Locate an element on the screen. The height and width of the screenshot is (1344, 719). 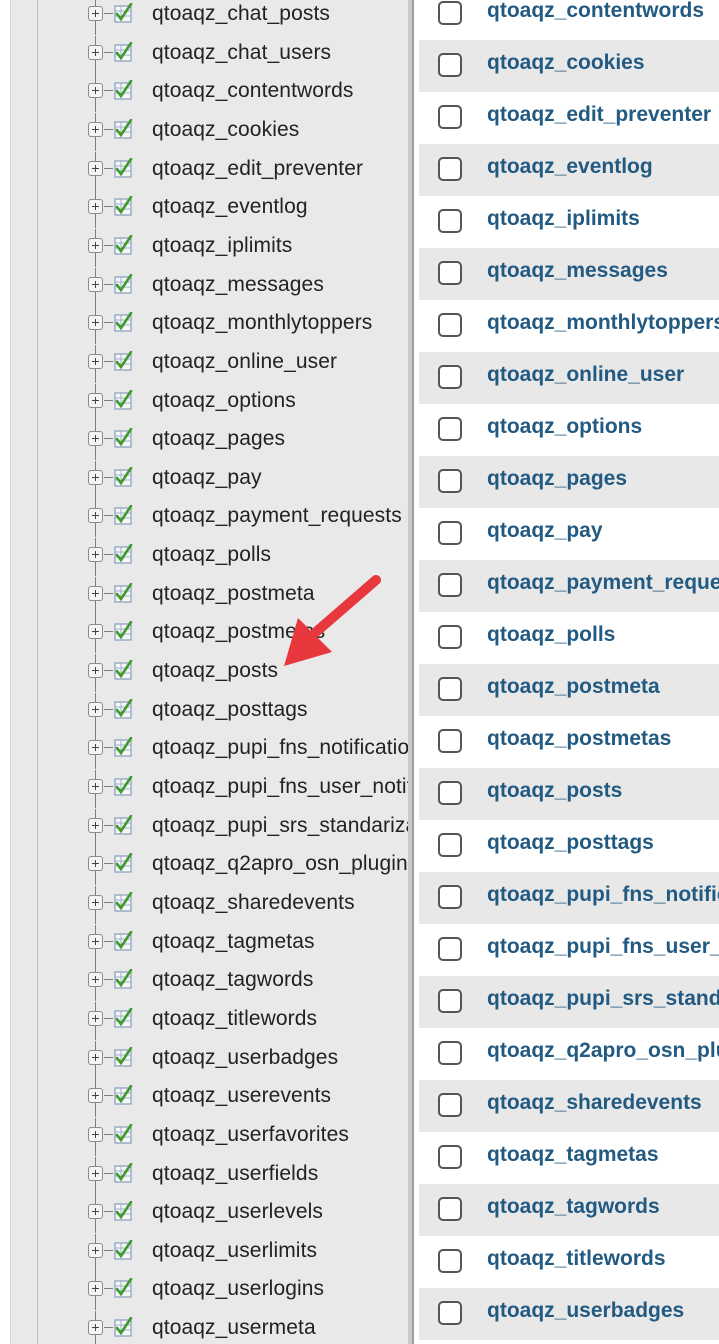
tree-item-label: qtoaqz_polls is located at coordinates (211, 555).